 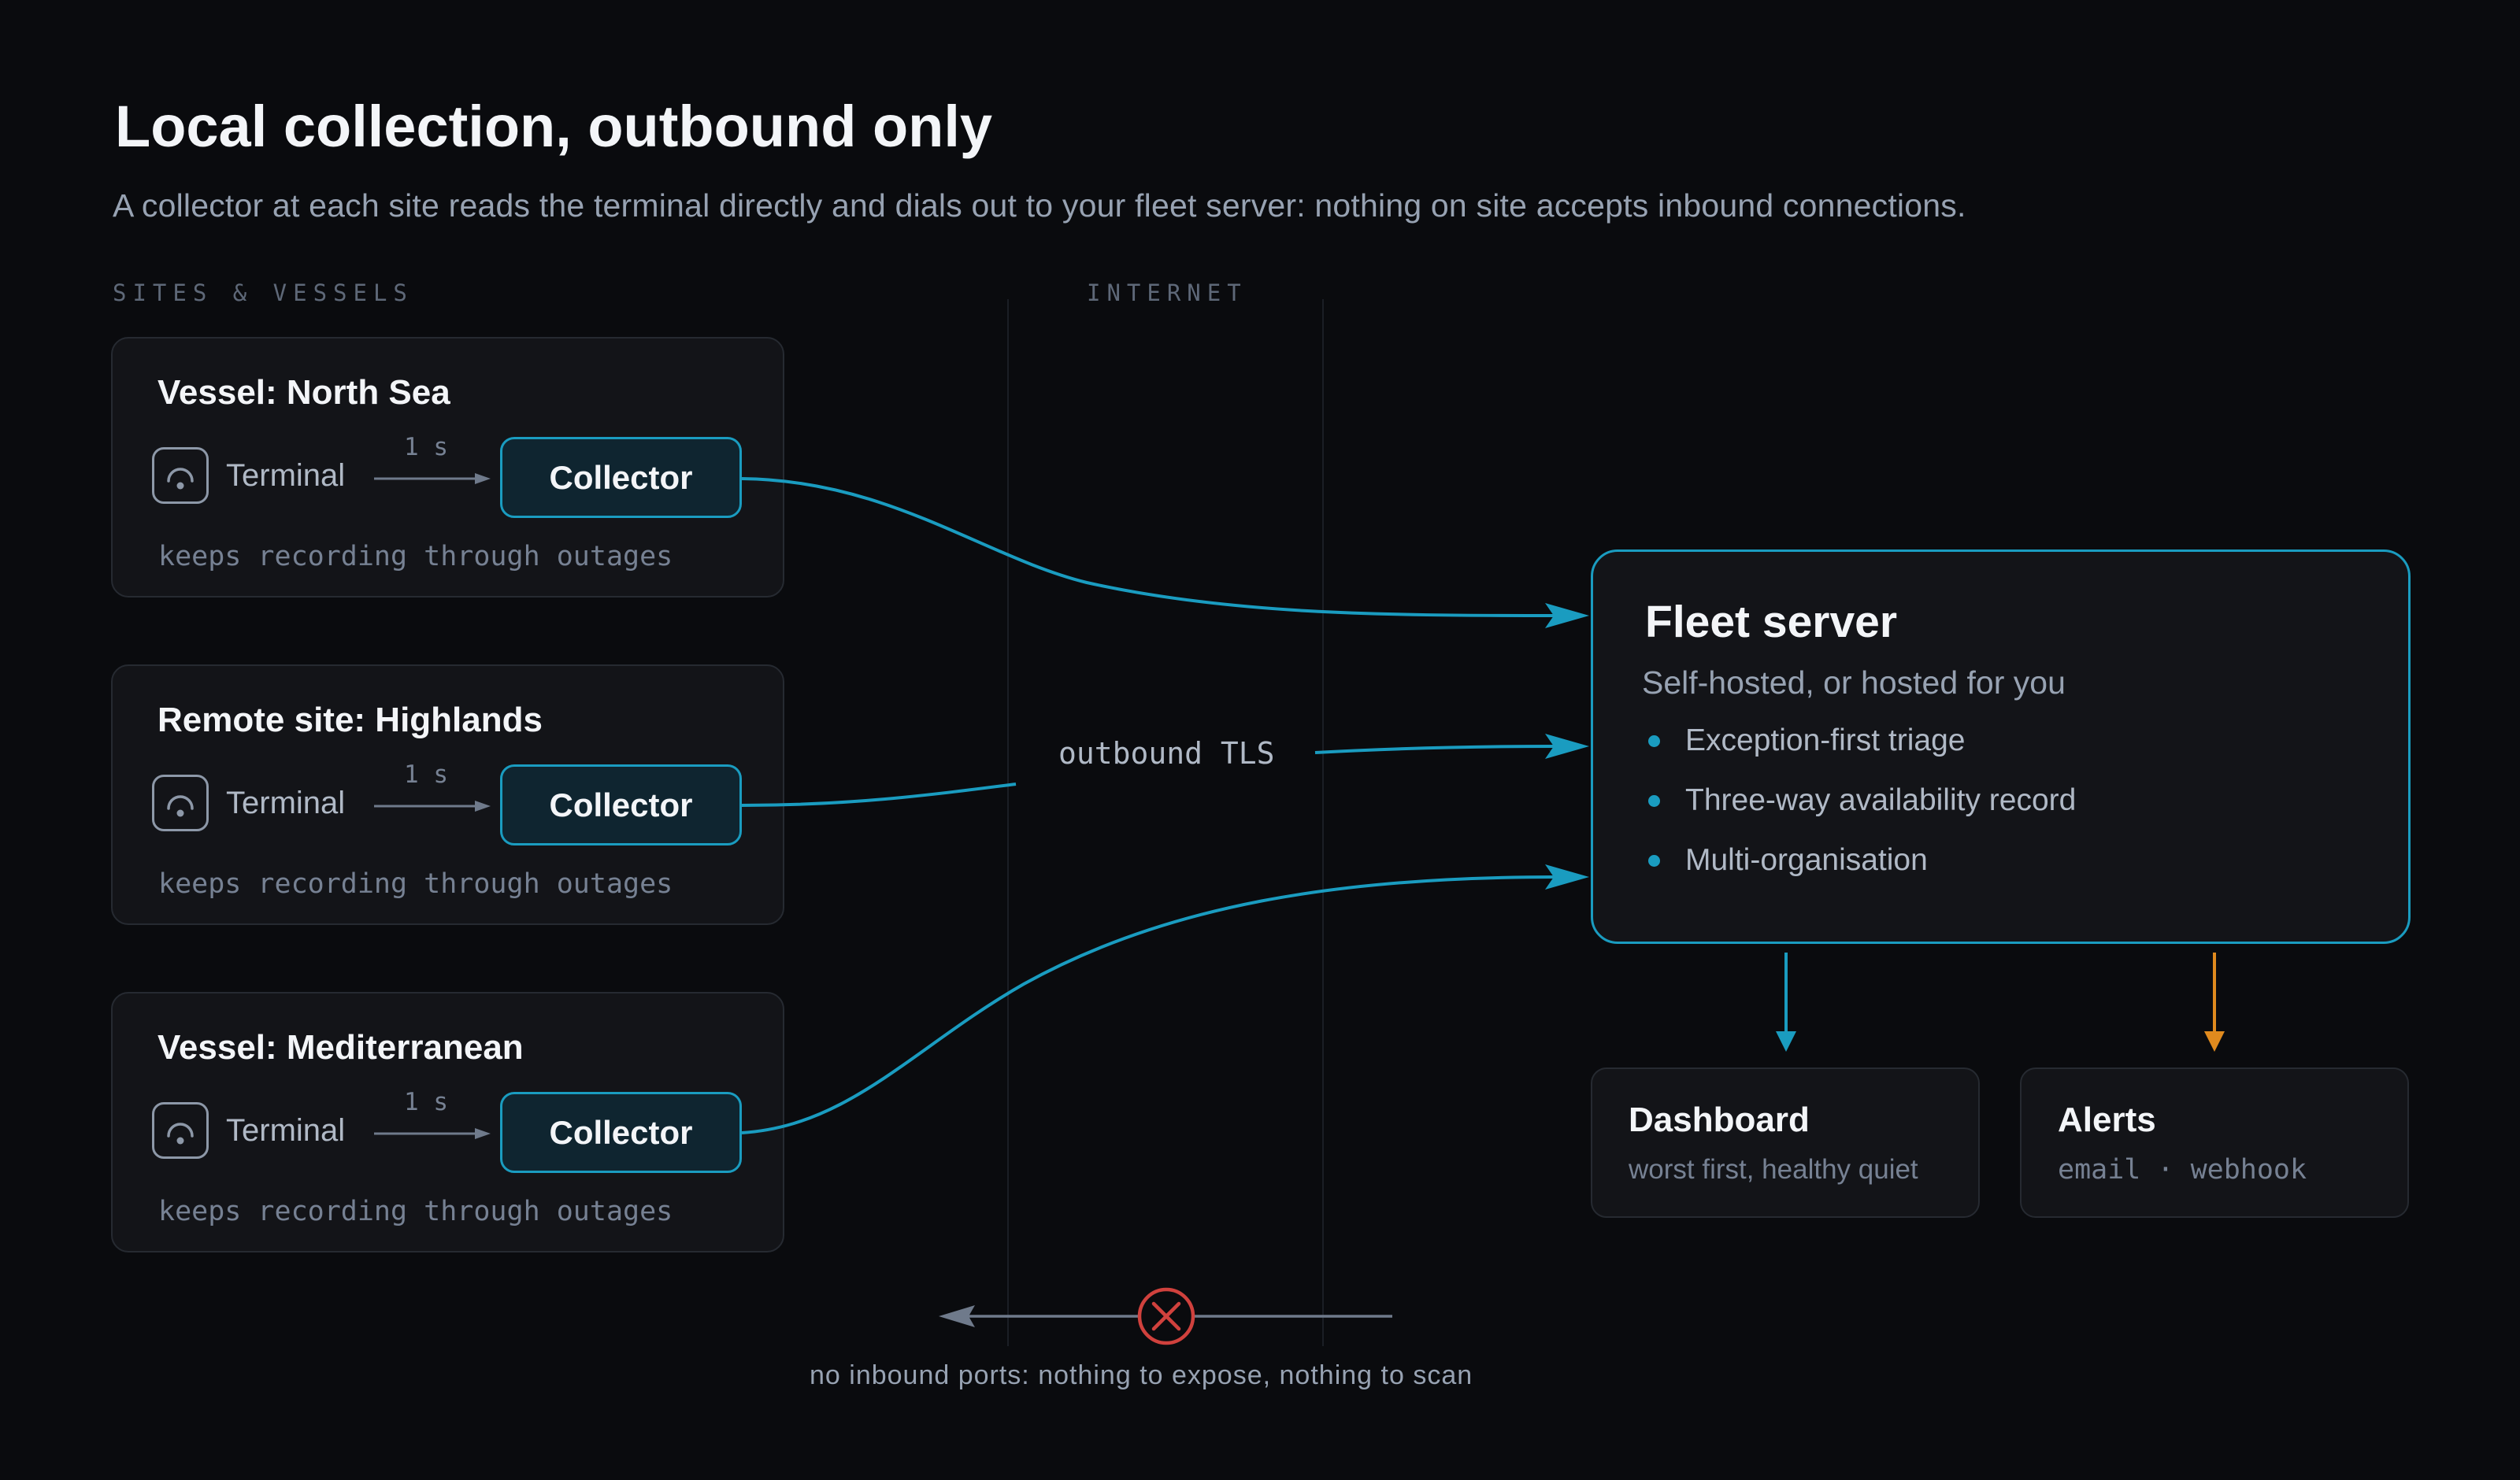 I want to click on fleet-server-title: Fleet server, so click(x=1771, y=622).